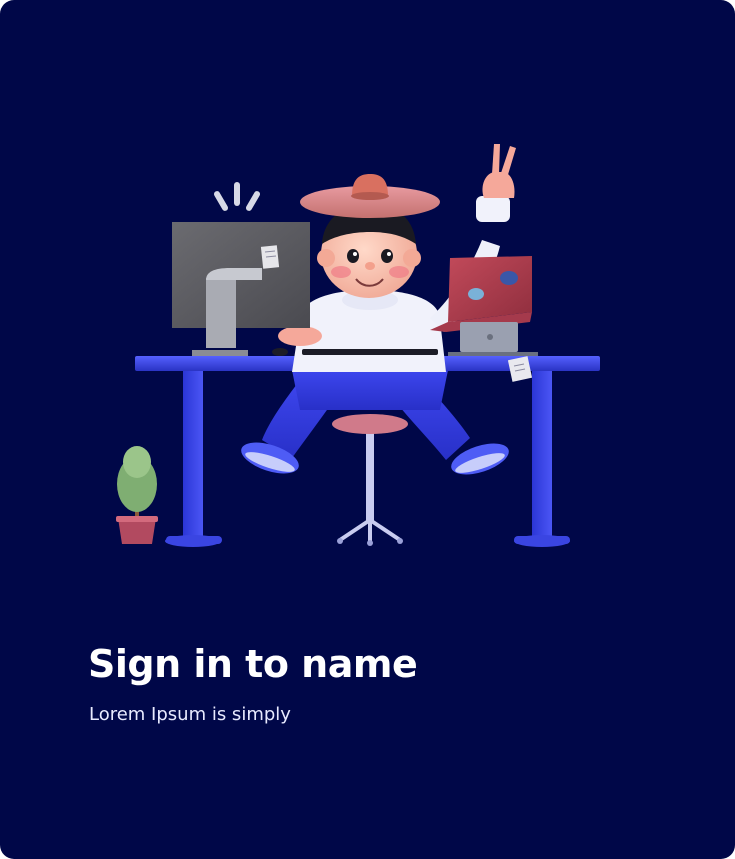 This screenshot has width=735, height=859. Describe the element at coordinates (370, 480) in the screenshot. I see `chair-icon` at that location.